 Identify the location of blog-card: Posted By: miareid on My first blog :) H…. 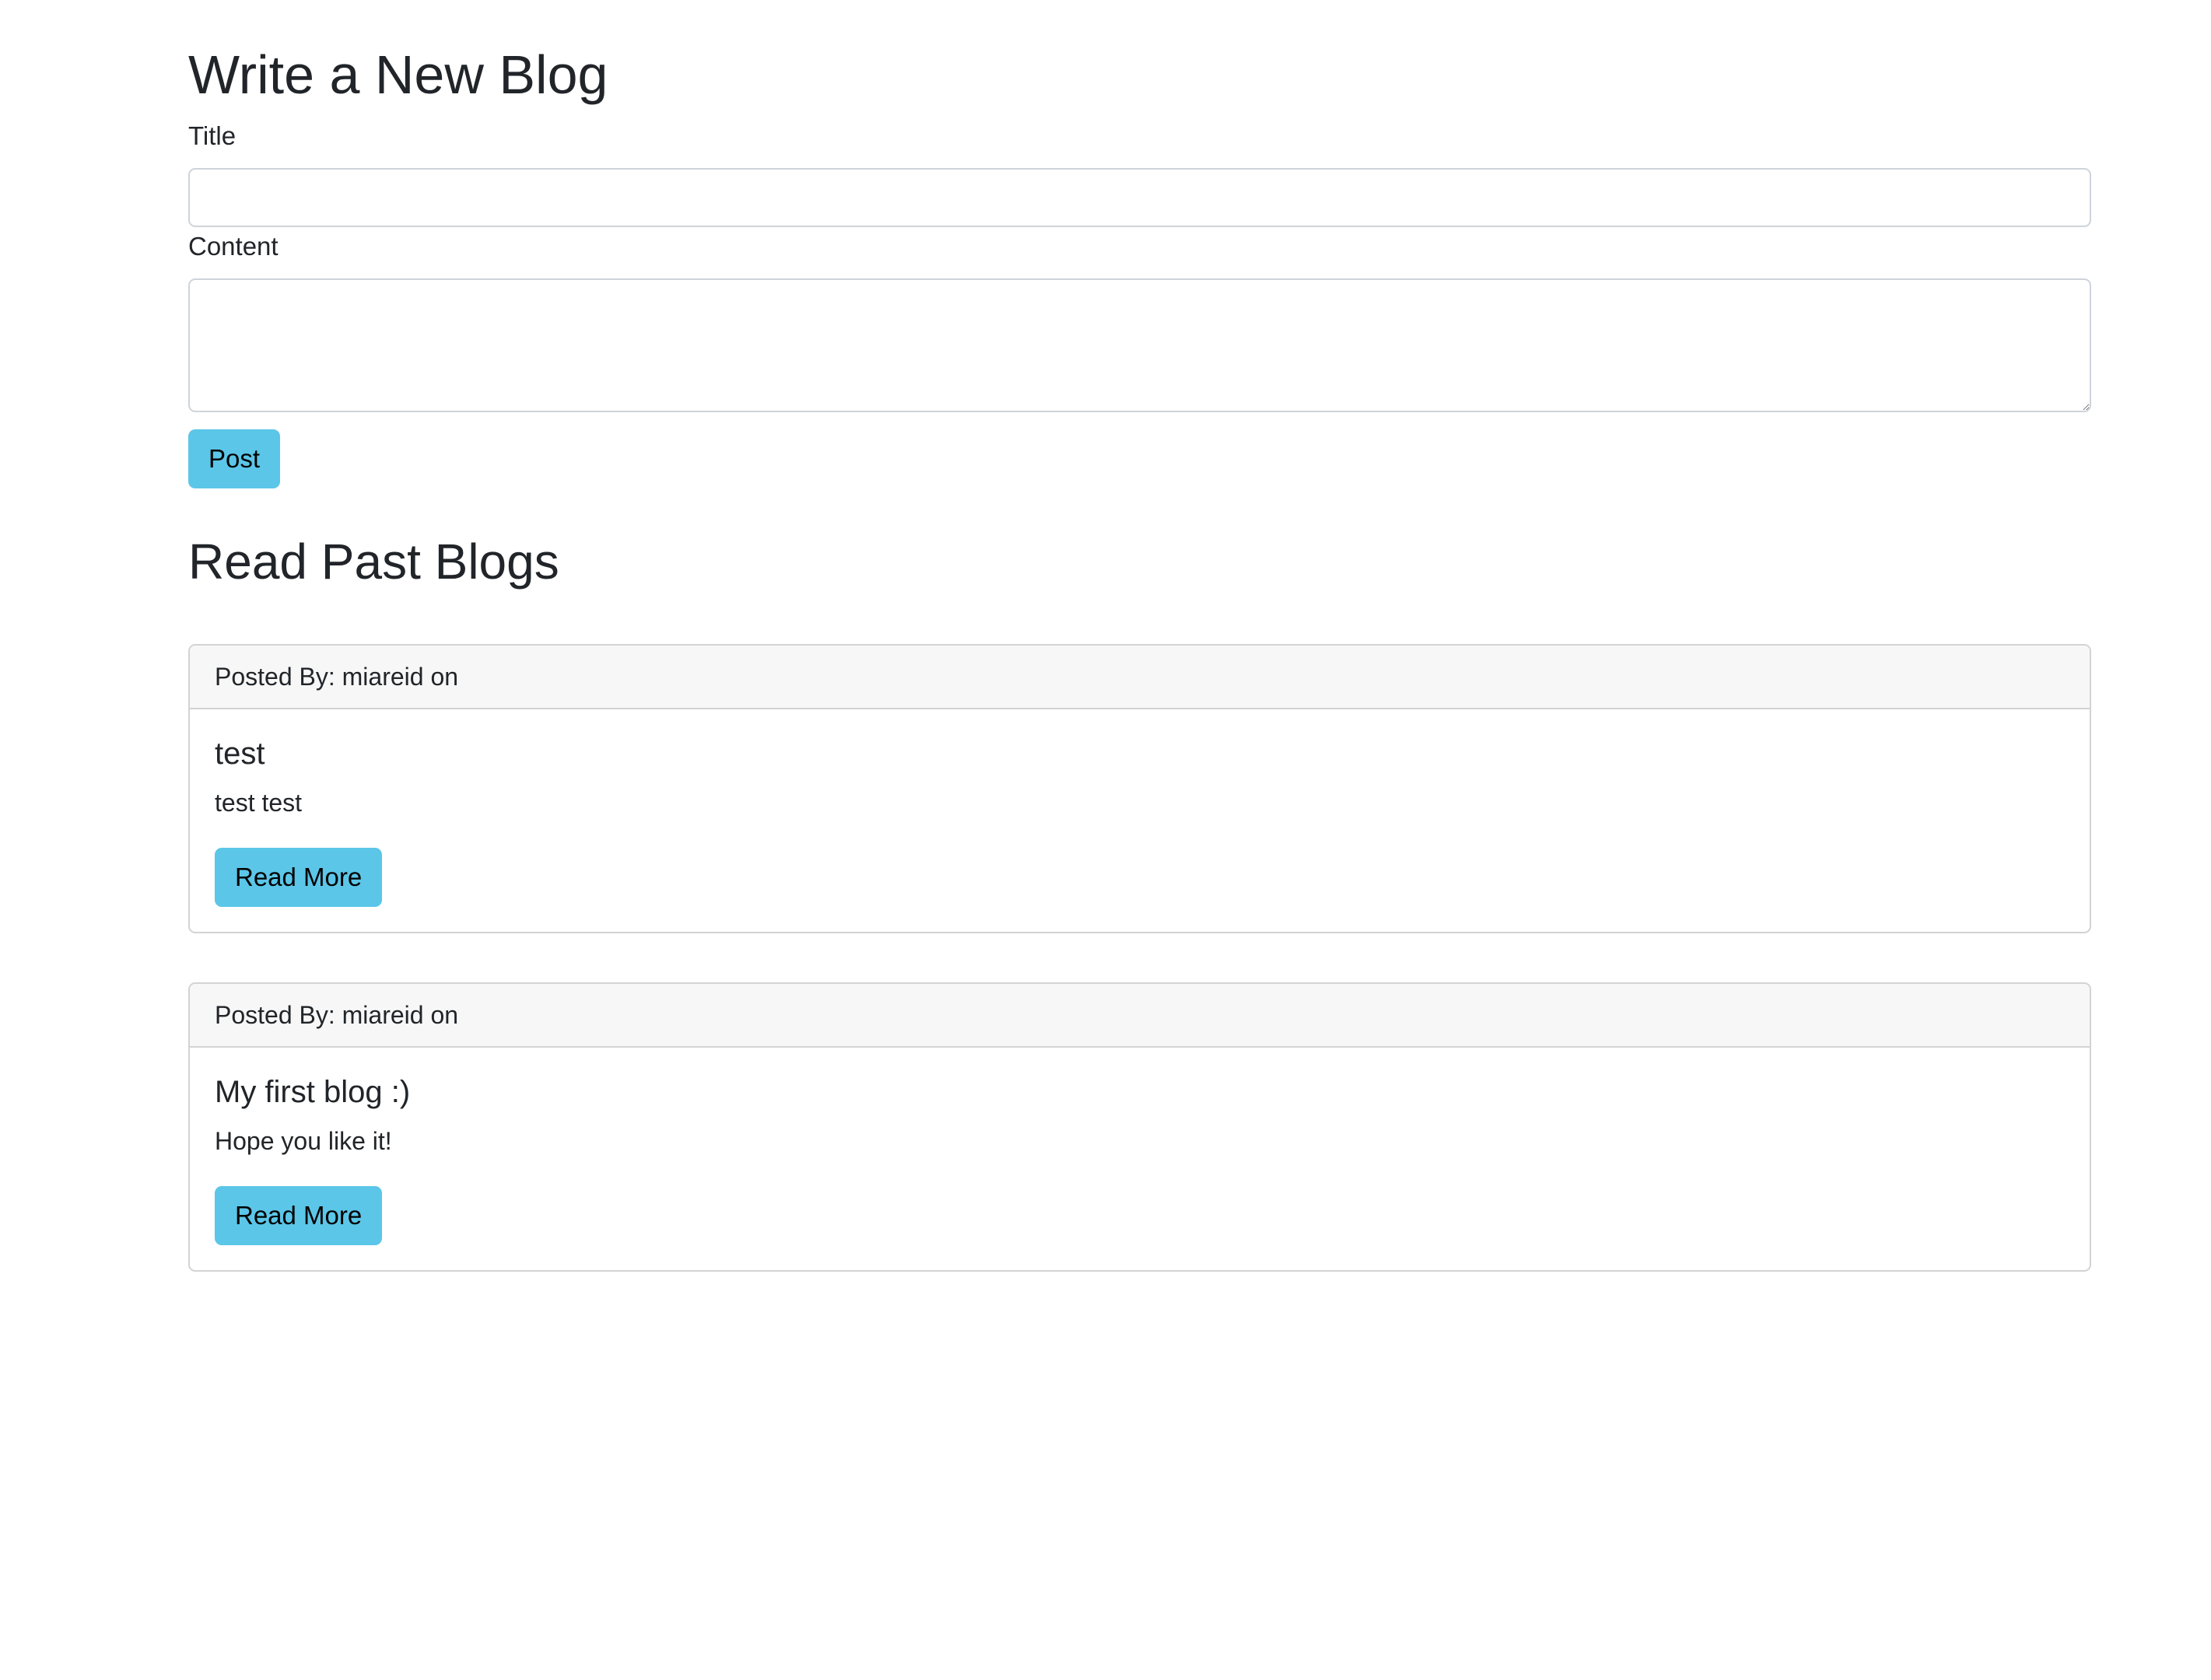
(1139, 1127).